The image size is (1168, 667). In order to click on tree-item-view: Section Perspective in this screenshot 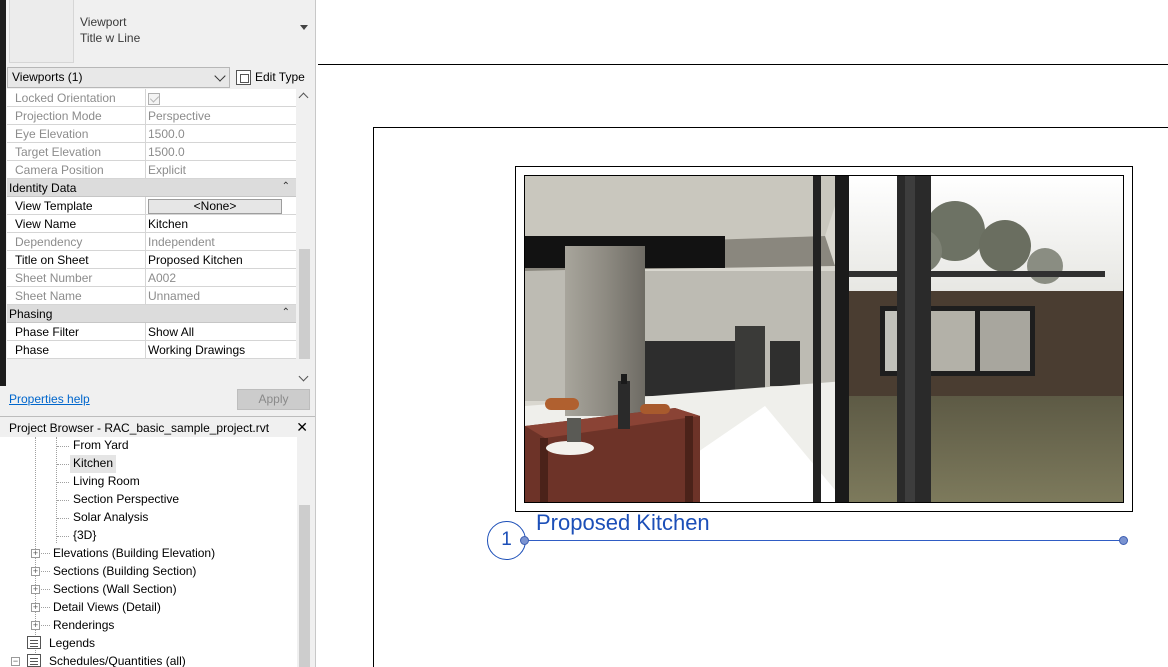, I will do `click(126, 500)`.